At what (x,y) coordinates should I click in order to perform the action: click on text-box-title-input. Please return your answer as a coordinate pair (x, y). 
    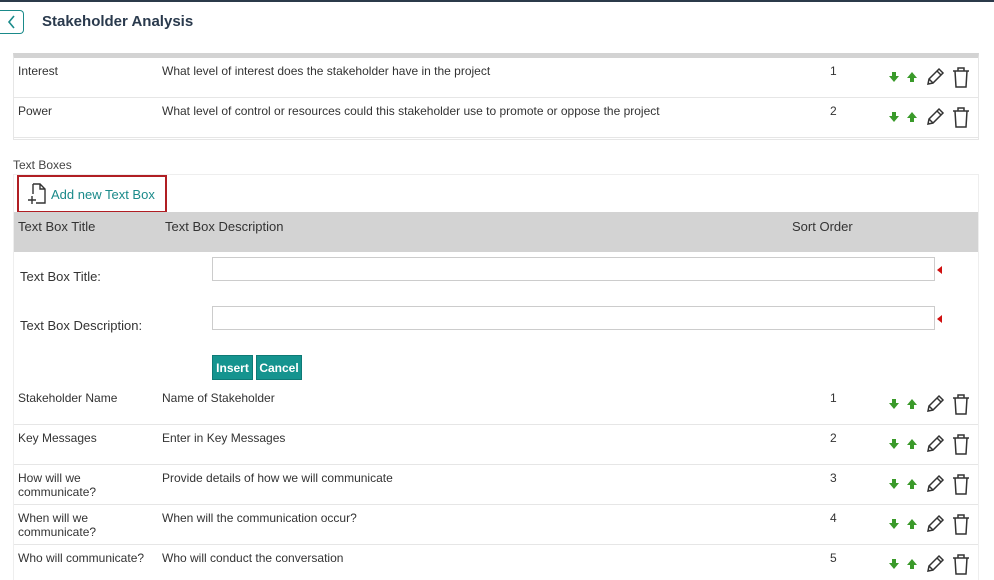
    Looking at the image, I should click on (573, 269).